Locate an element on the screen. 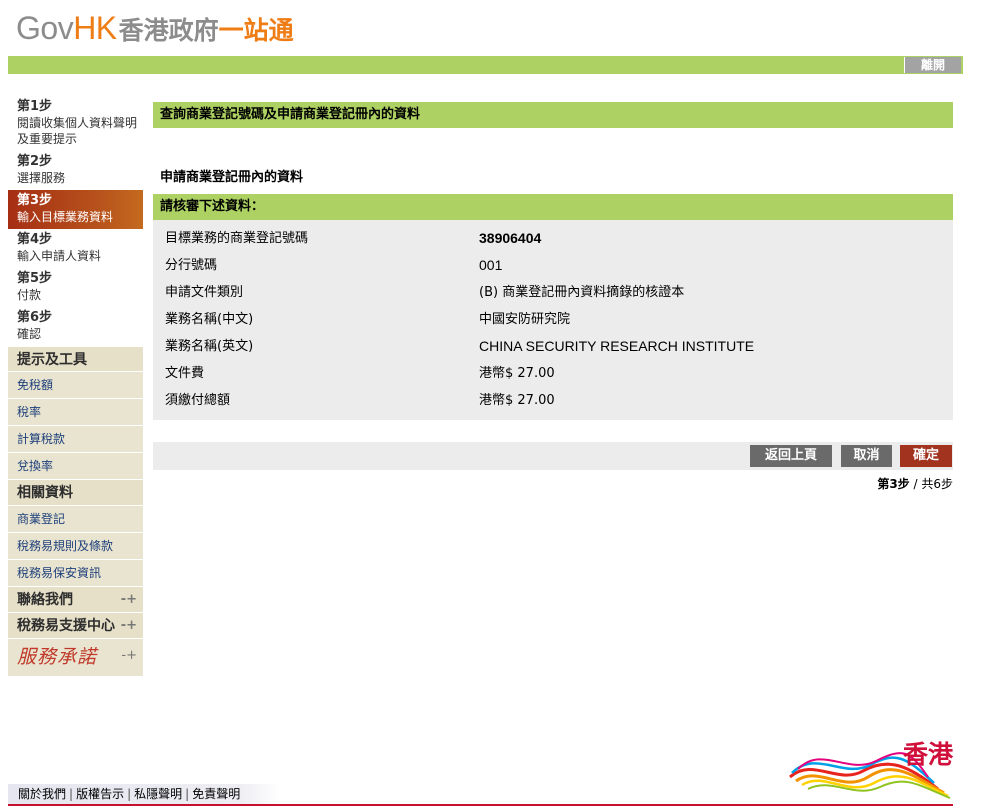  sidebar-step-6: 第6步 確認 is located at coordinates (75, 326).